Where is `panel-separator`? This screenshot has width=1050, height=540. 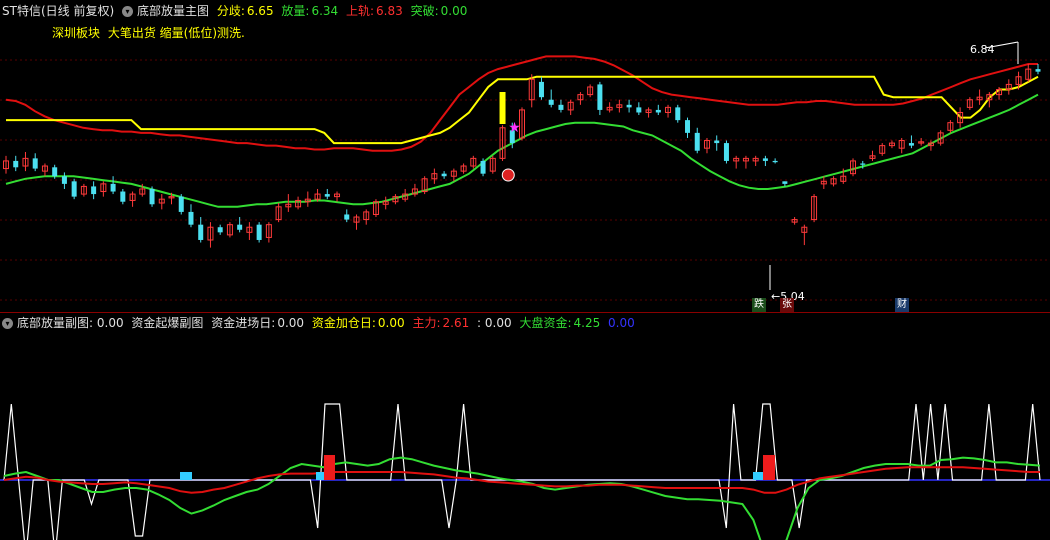 panel-separator is located at coordinates (525, 312).